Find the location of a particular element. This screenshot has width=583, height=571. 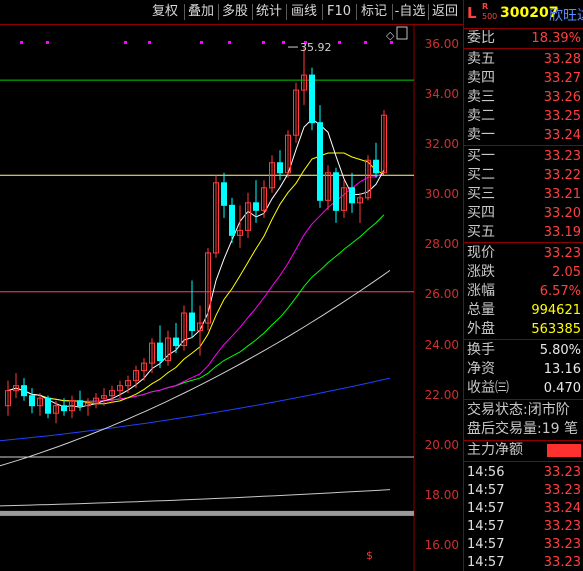

bid-row-4-label: 买四 is located at coordinates (481, 213).